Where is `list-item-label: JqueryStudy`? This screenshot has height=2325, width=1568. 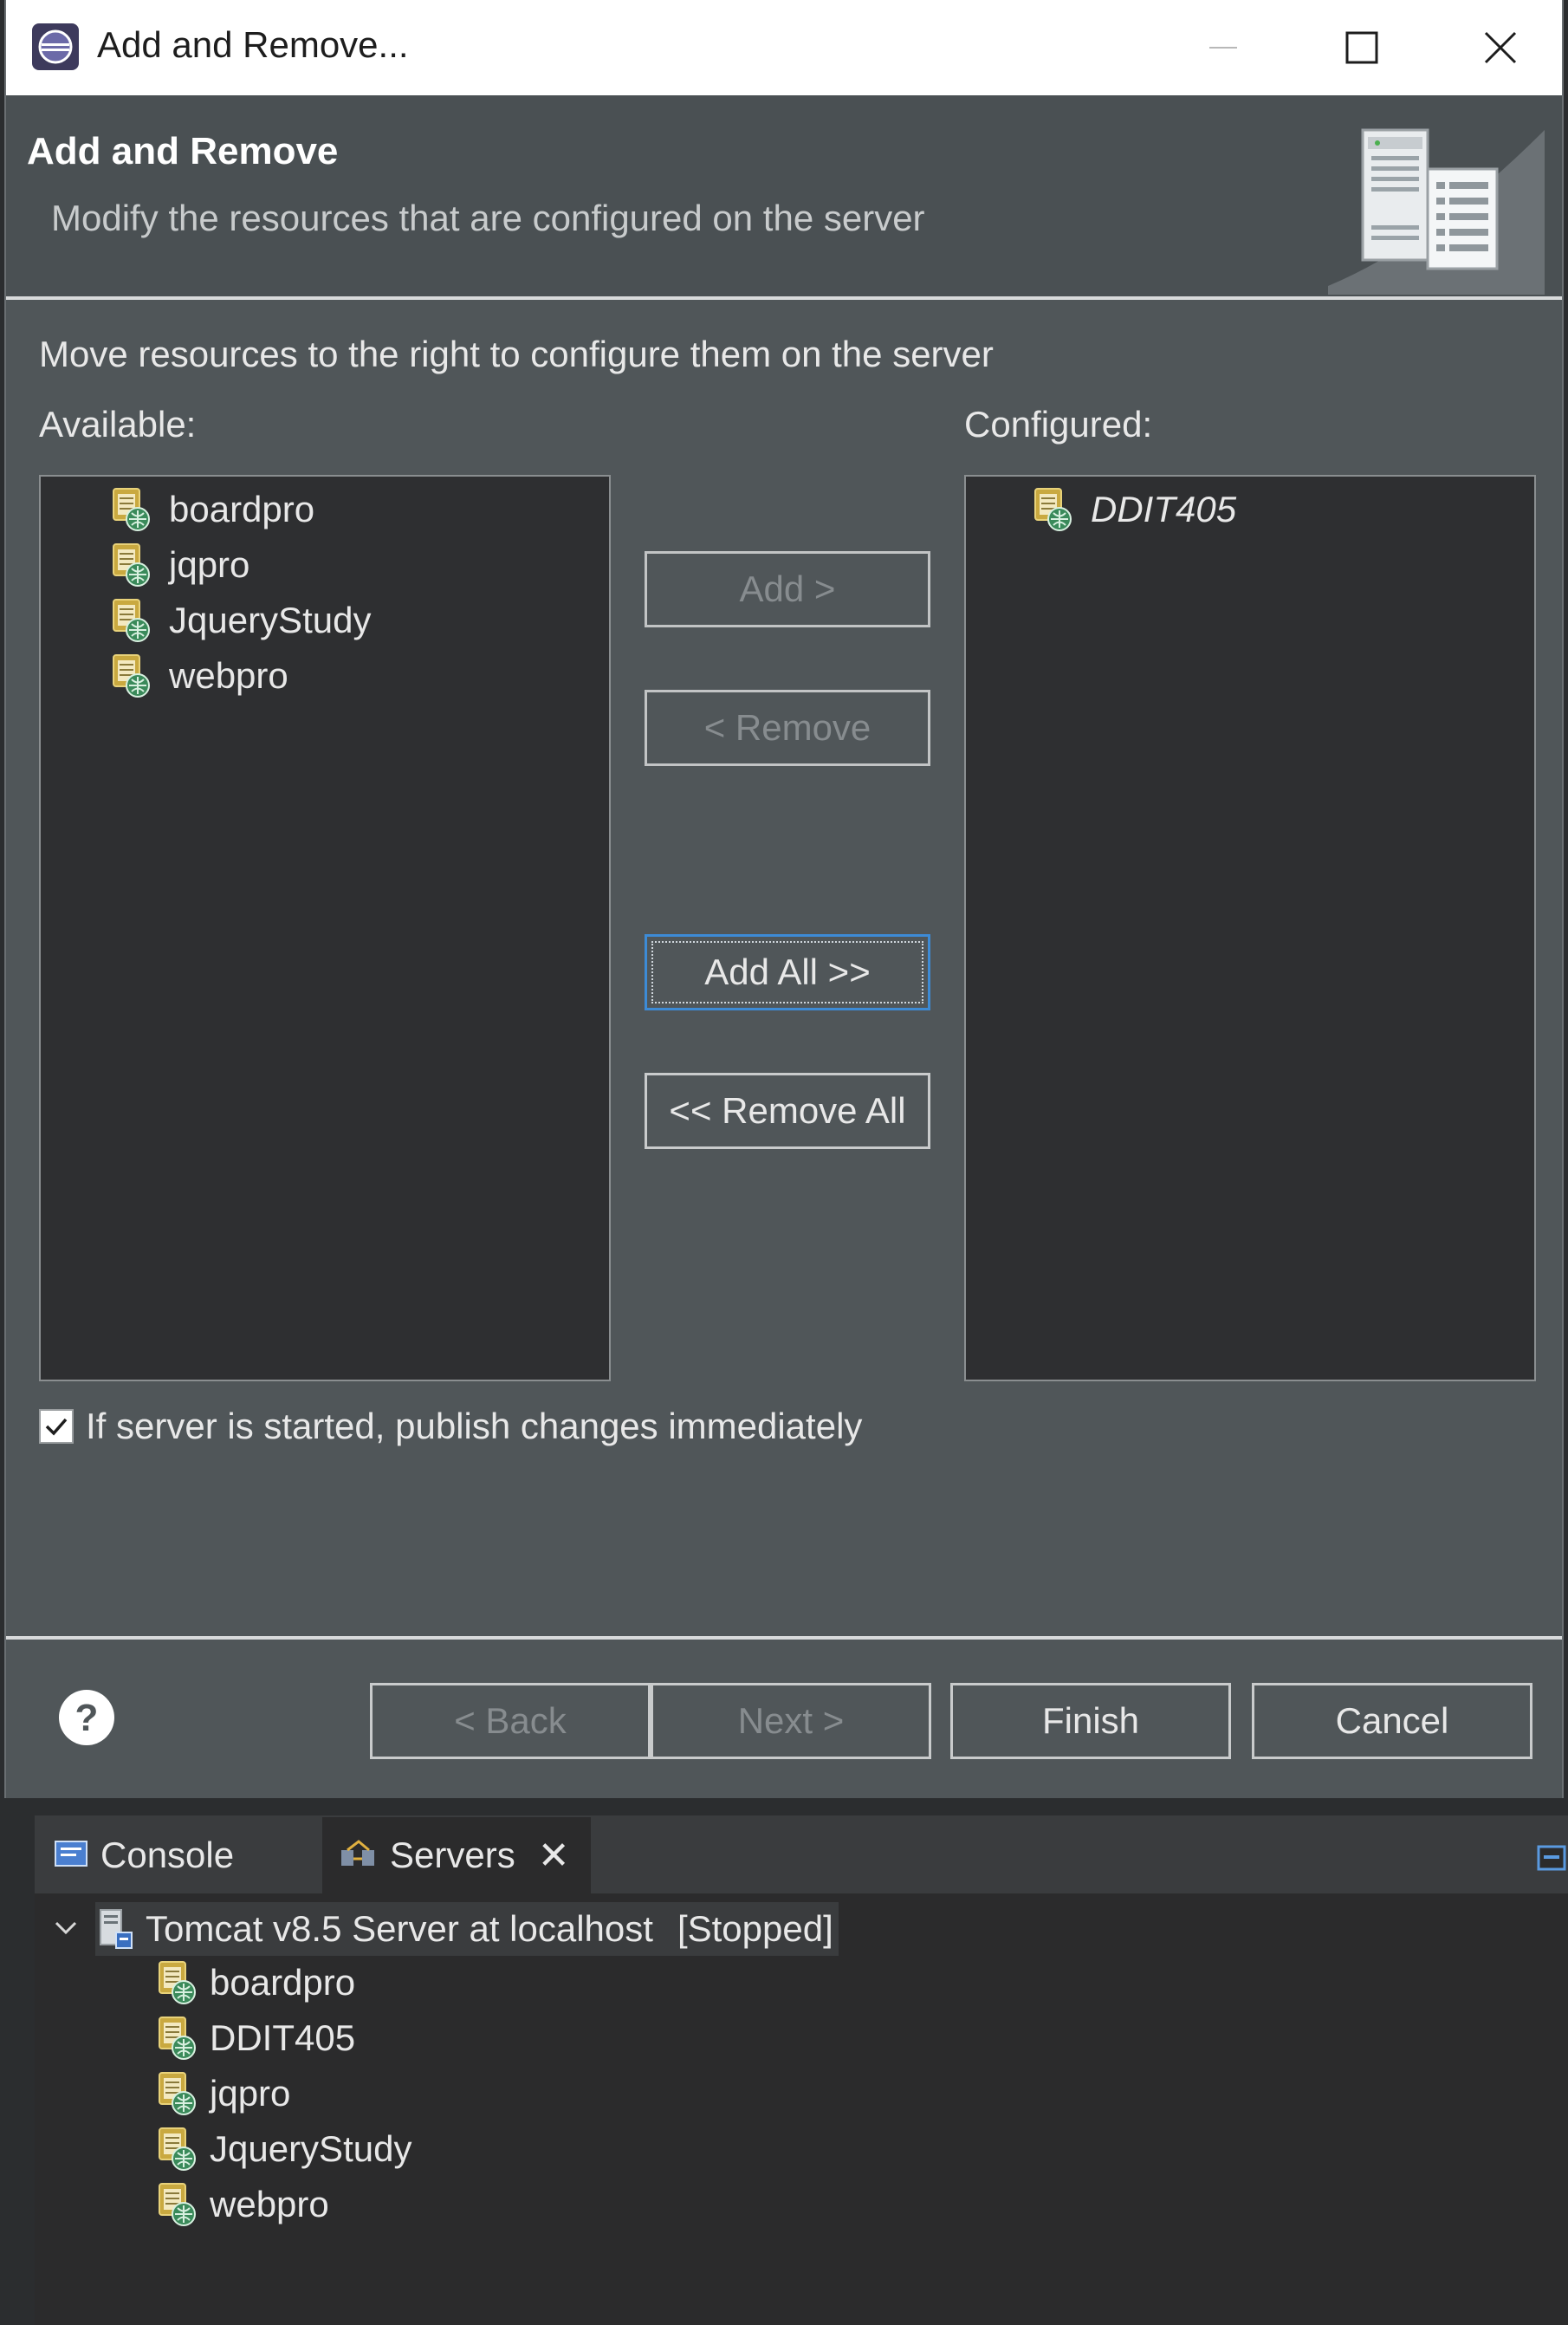 list-item-label: JqueryStudy is located at coordinates (270, 620).